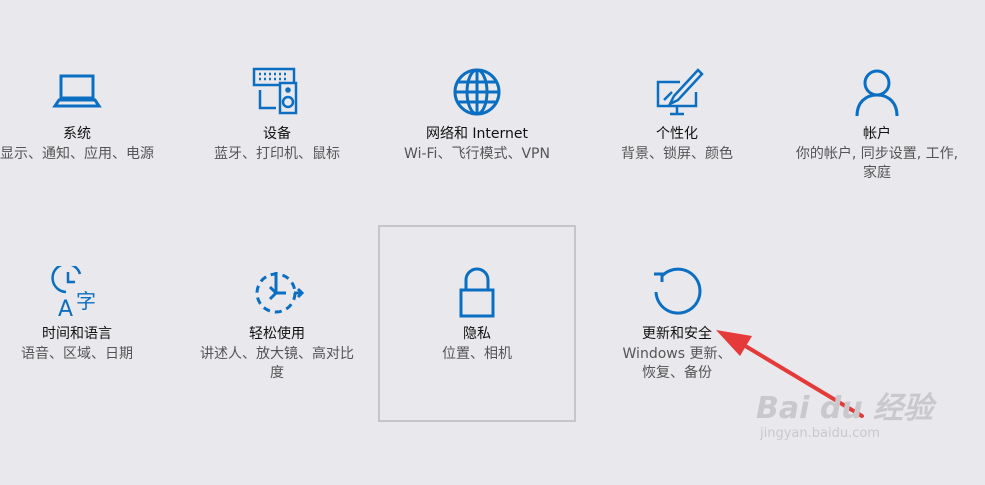  I want to click on tile-title: 帐户, so click(877, 134).